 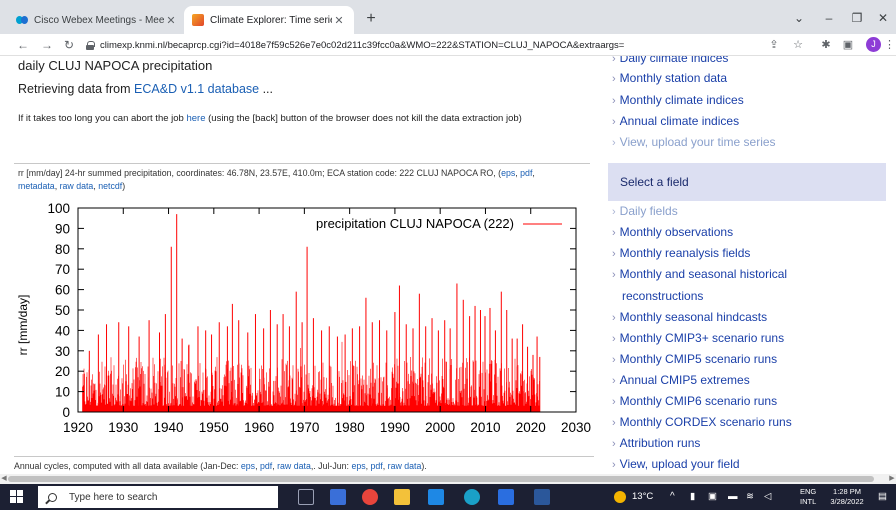 I want to click on word-icon, so click(x=542, y=497).